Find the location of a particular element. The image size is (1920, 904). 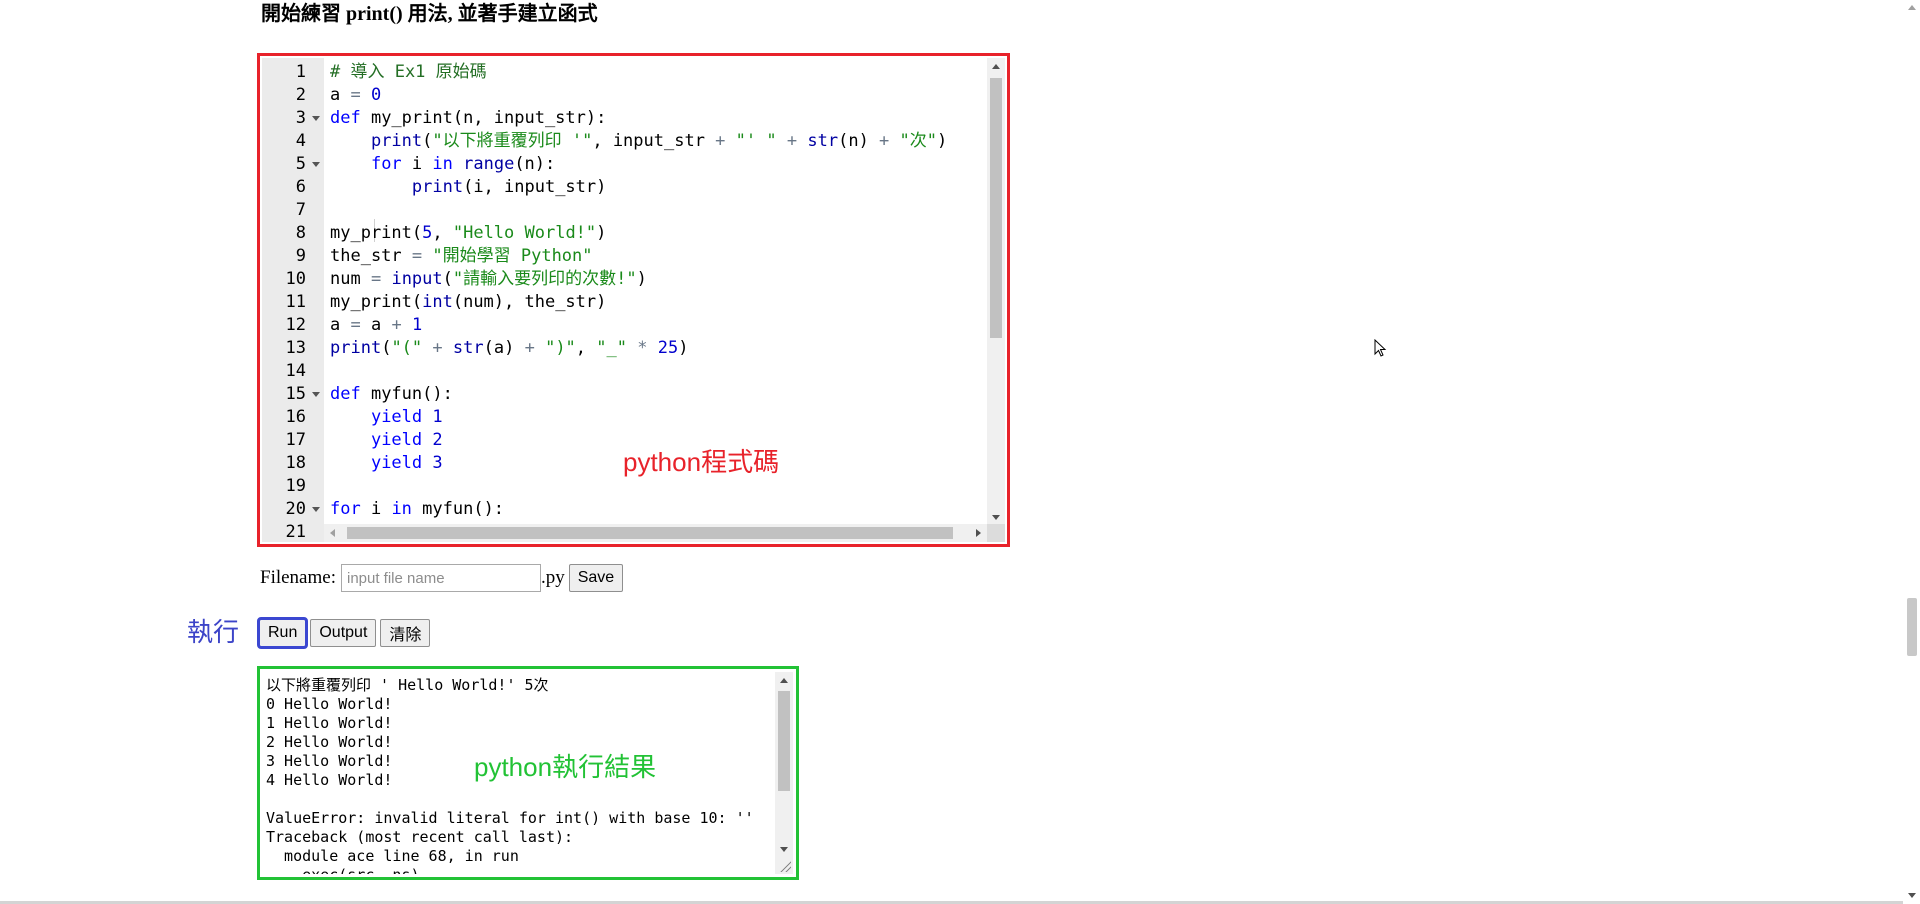

filename-input is located at coordinates (440, 578).